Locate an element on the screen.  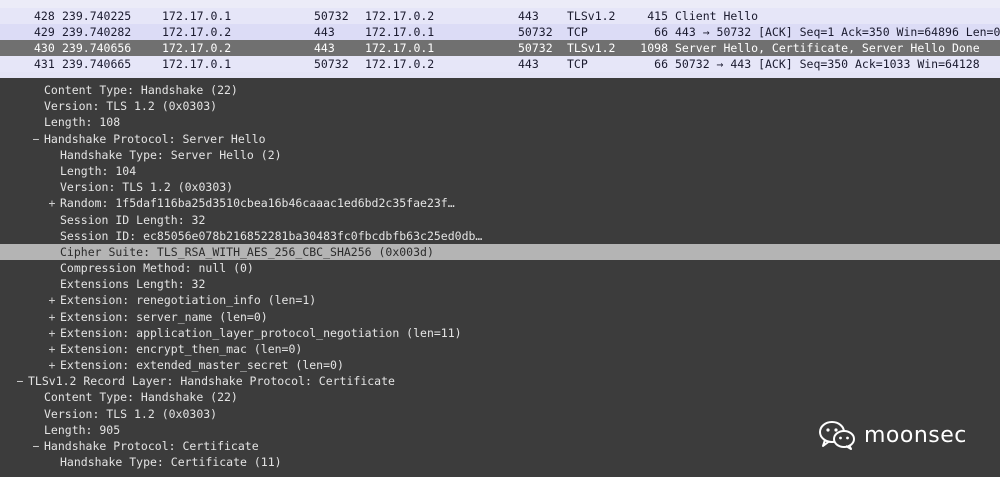
packet-time: 239.740282 is located at coordinates (97, 32).